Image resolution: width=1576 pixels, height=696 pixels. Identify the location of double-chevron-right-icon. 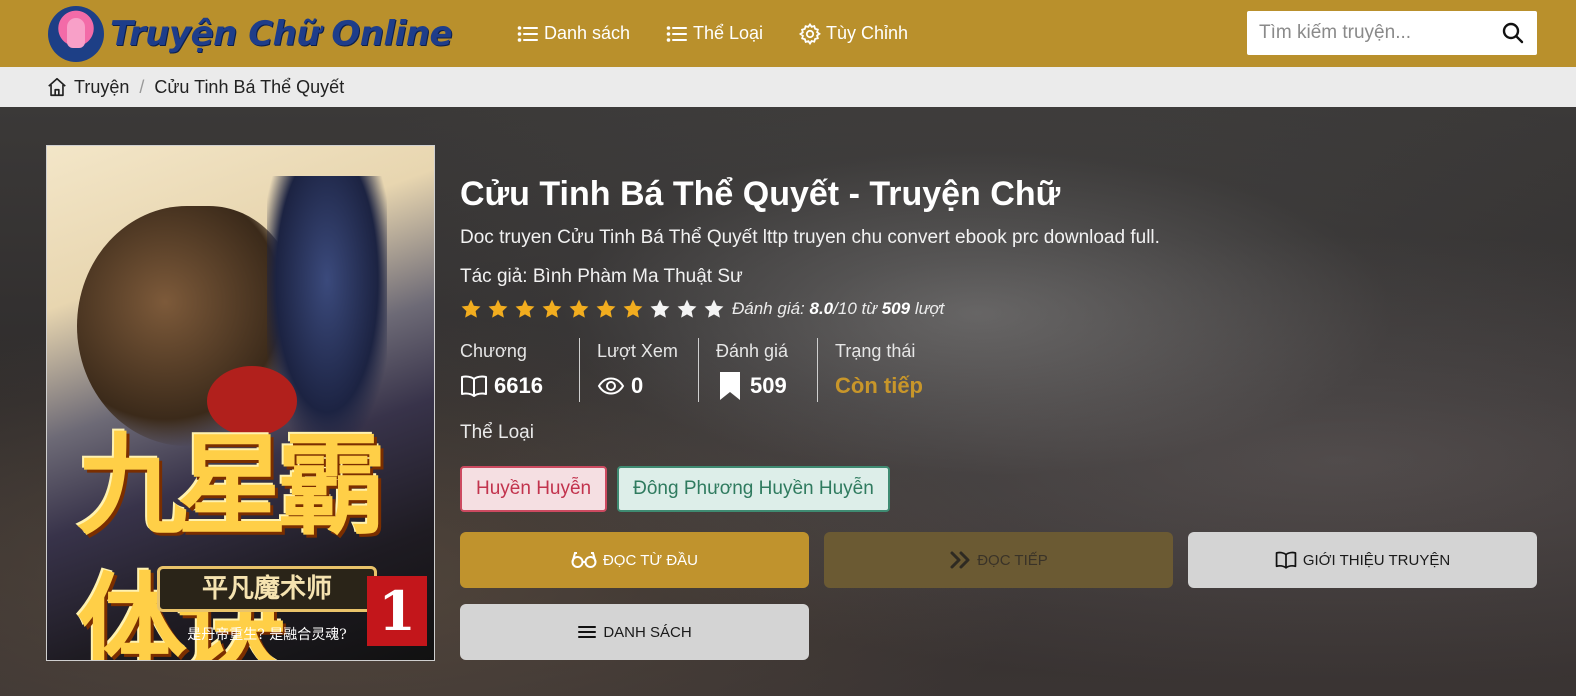
(960, 560).